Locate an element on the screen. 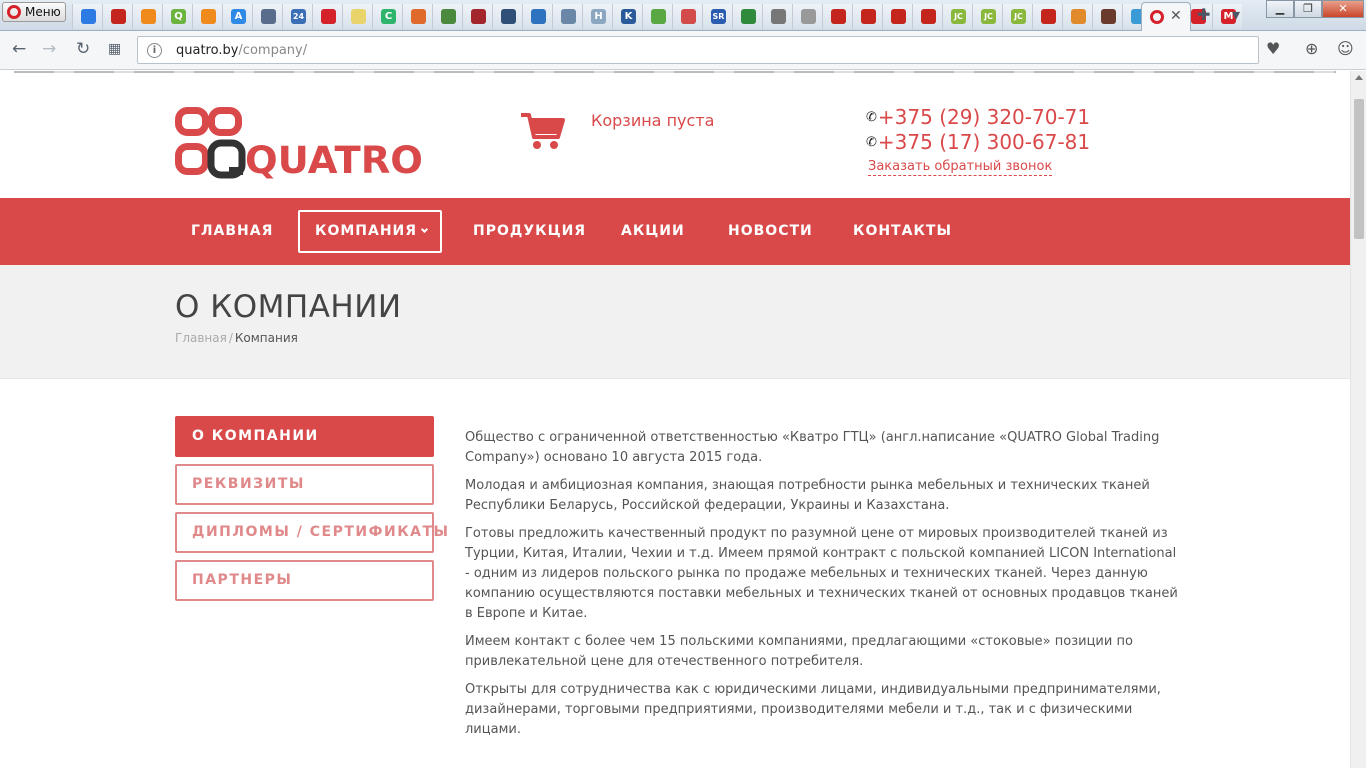 The image size is (1366, 768). nav-company: КОМПАНИЯ is located at coordinates (370, 231).